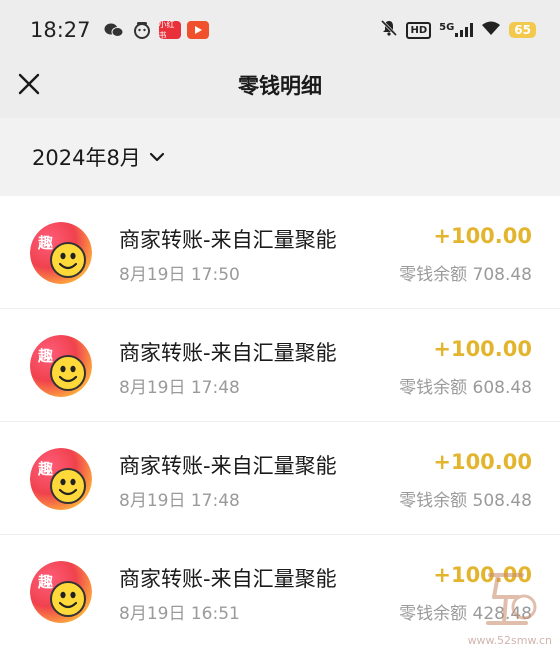  Describe the element at coordinates (169, 30) in the screenshot. I see `red-app-icon: 小红书` at that location.